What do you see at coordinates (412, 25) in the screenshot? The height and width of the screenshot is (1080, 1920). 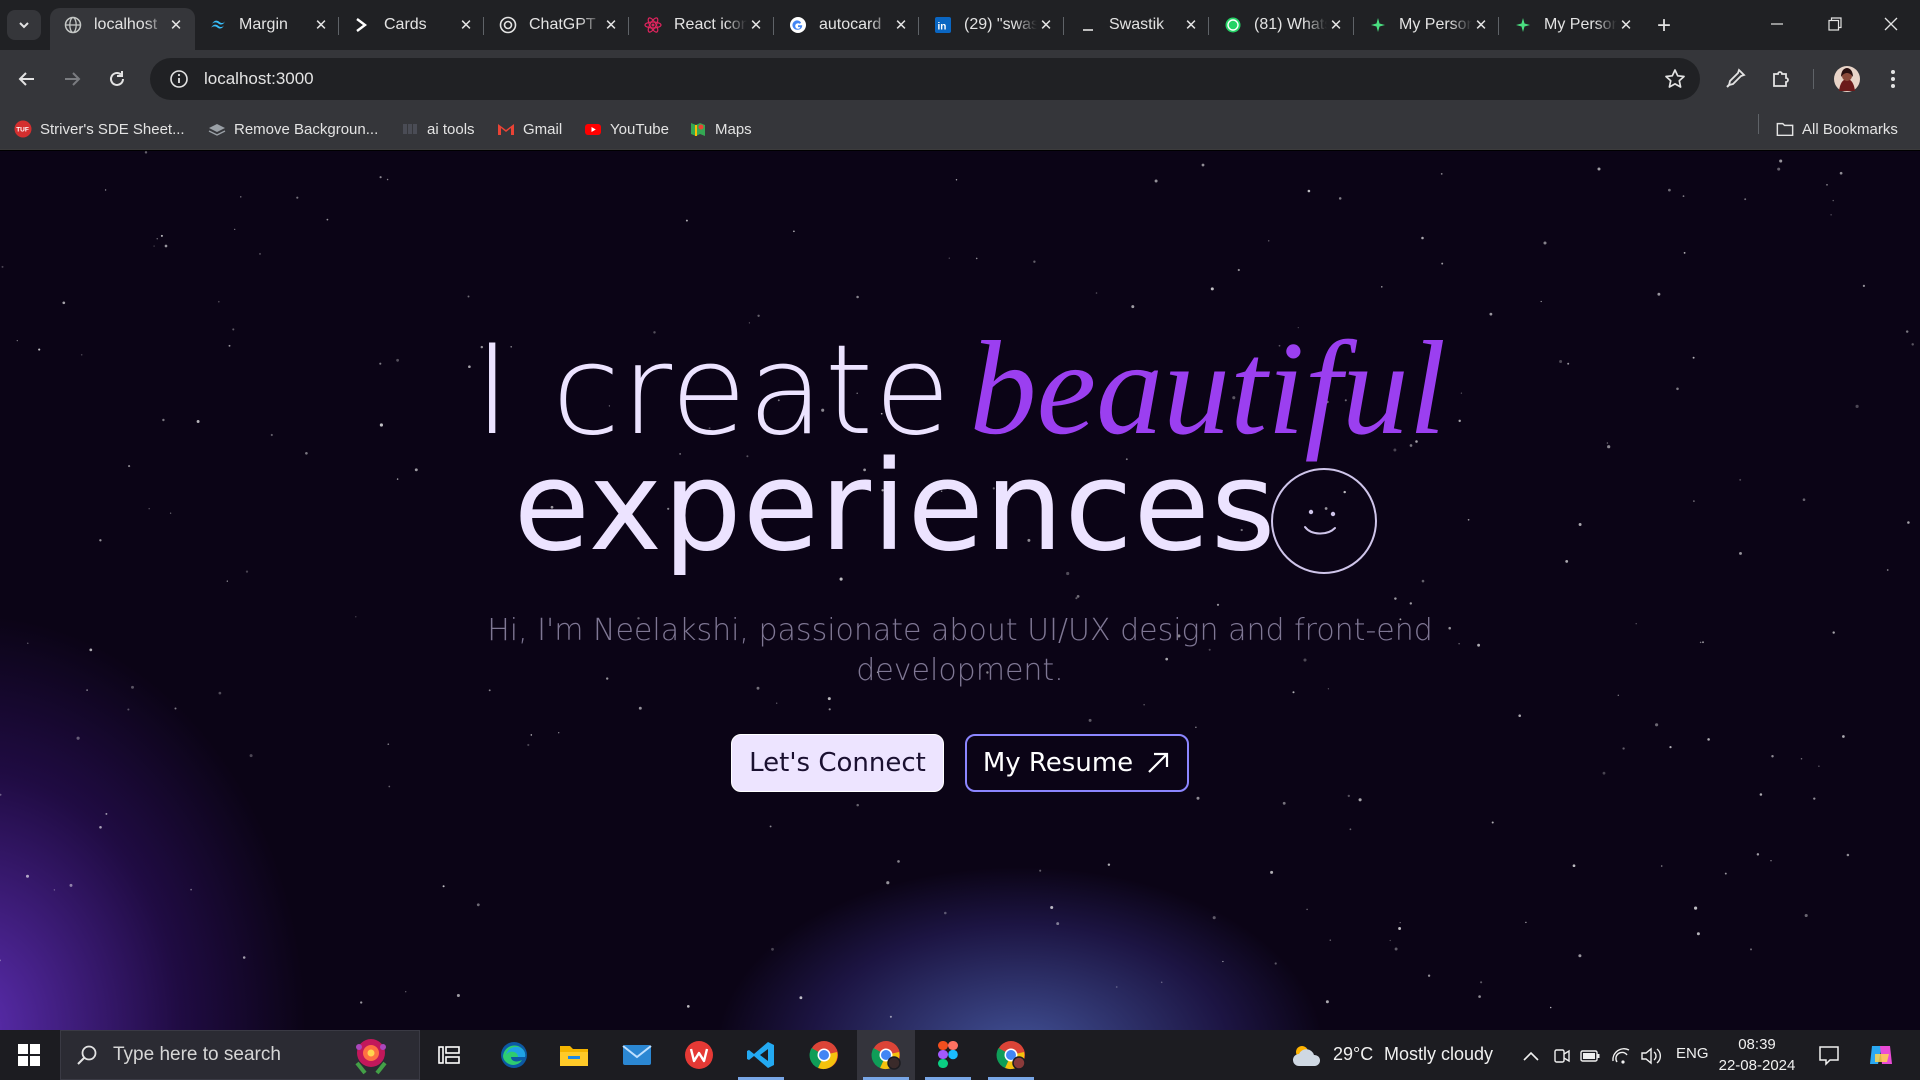 I see `tab-cards: Cards ✕` at bounding box center [412, 25].